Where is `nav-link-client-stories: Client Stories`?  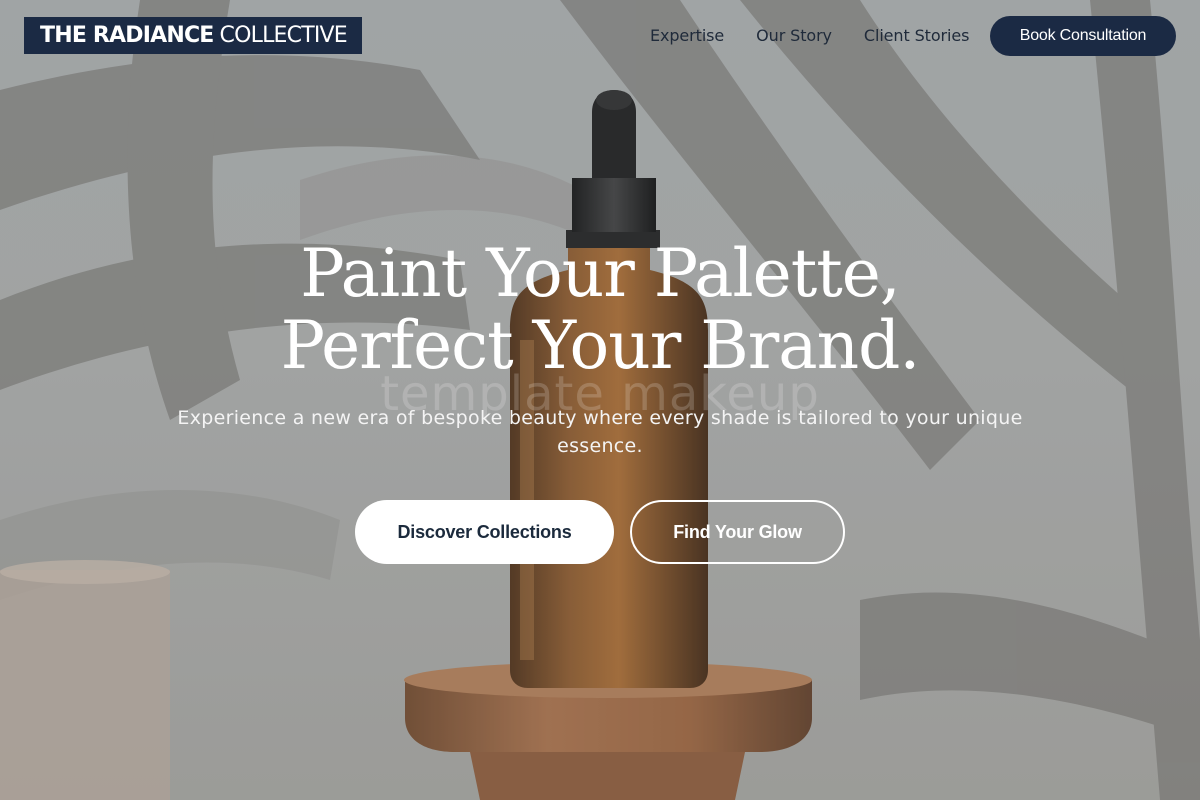
nav-link-client-stories: Client Stories is located at coordinates (917, 35).